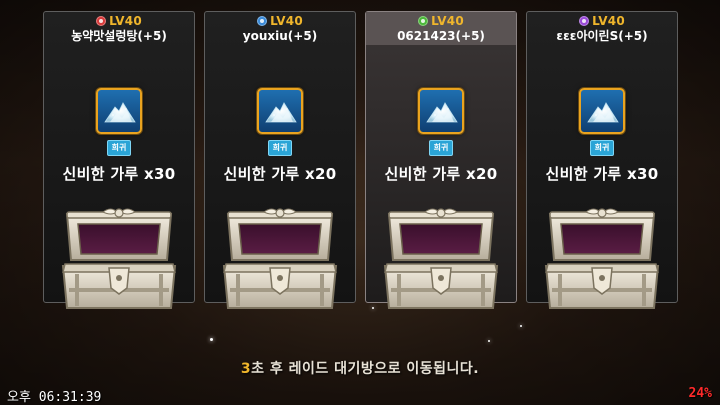  I want to click on card-header: LV40 0621423(+5), so click(441, 28).